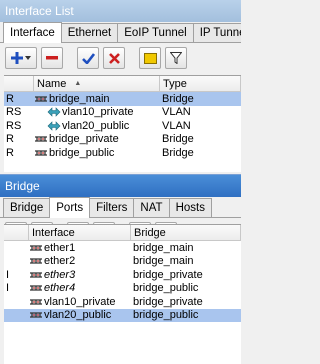  What do you see at coordinates (82, 152) in the screenshot?
I see `row-name: bridge_public` at bounding box center [82, 152].